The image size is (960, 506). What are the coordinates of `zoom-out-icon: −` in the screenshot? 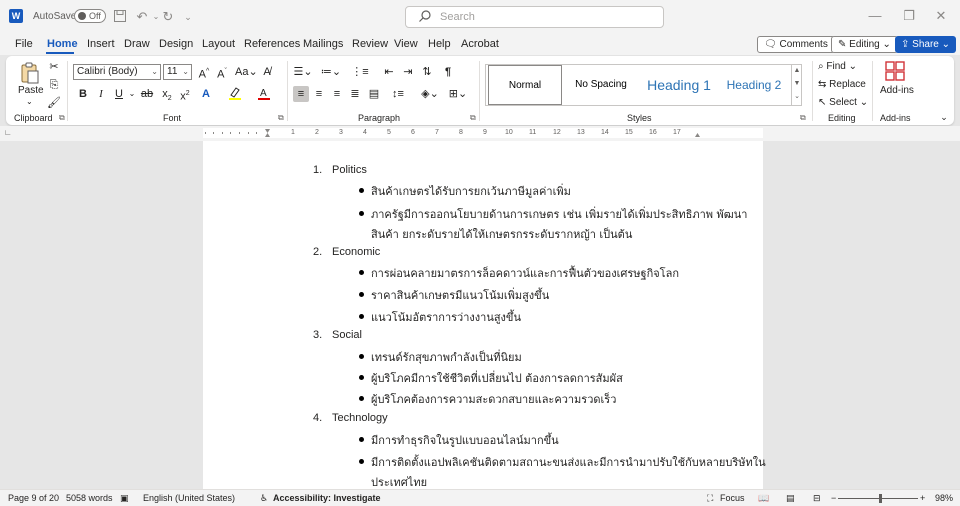 It's located at (833, 498).